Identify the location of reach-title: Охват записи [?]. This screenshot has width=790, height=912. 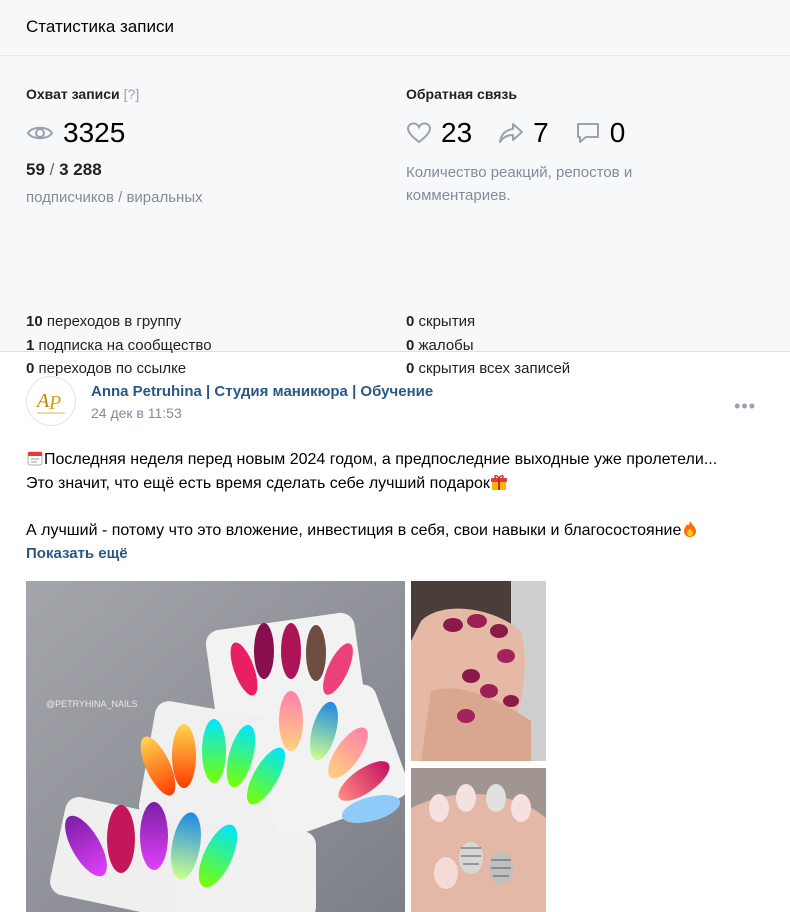
(83, 94).